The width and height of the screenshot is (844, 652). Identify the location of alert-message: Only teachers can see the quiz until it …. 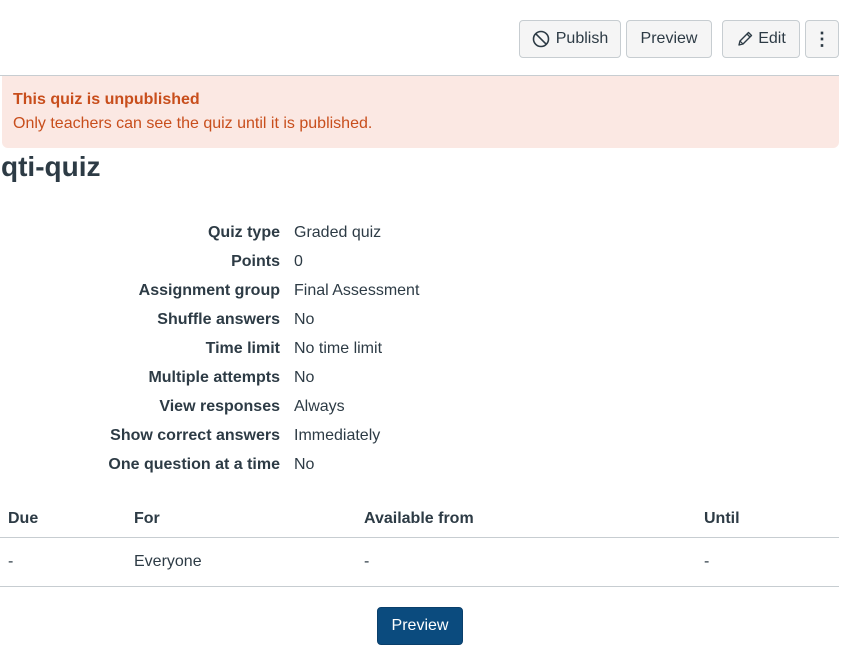
(193, 123).